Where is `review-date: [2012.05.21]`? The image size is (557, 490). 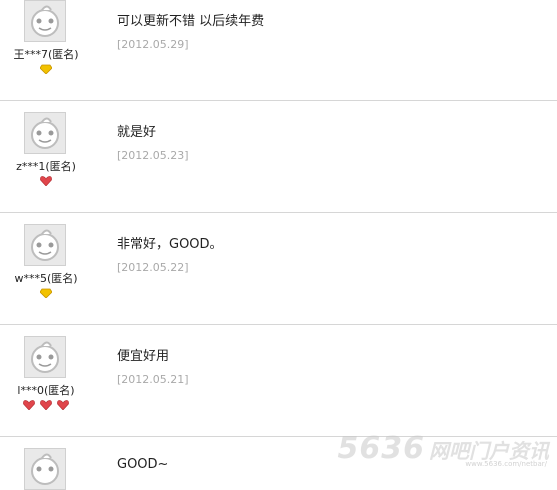 review-date: [2012.05.21] is located at coordinates (153, 379).